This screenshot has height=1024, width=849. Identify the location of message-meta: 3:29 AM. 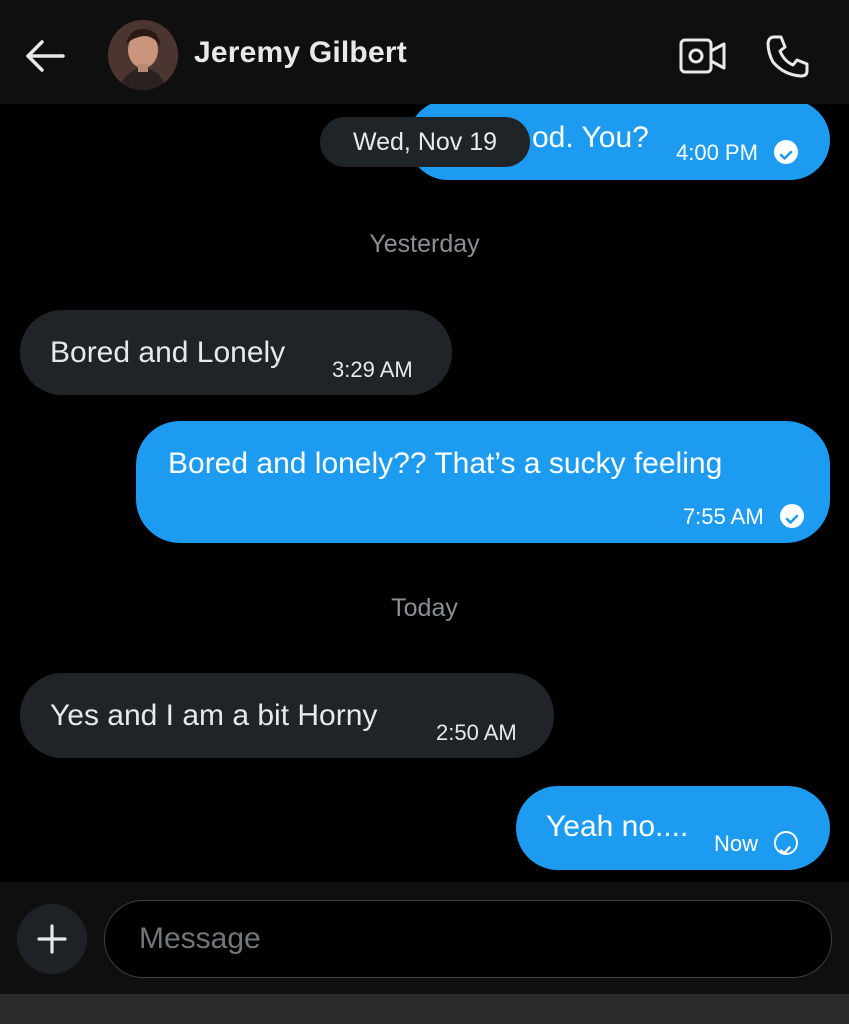
(372, 369).